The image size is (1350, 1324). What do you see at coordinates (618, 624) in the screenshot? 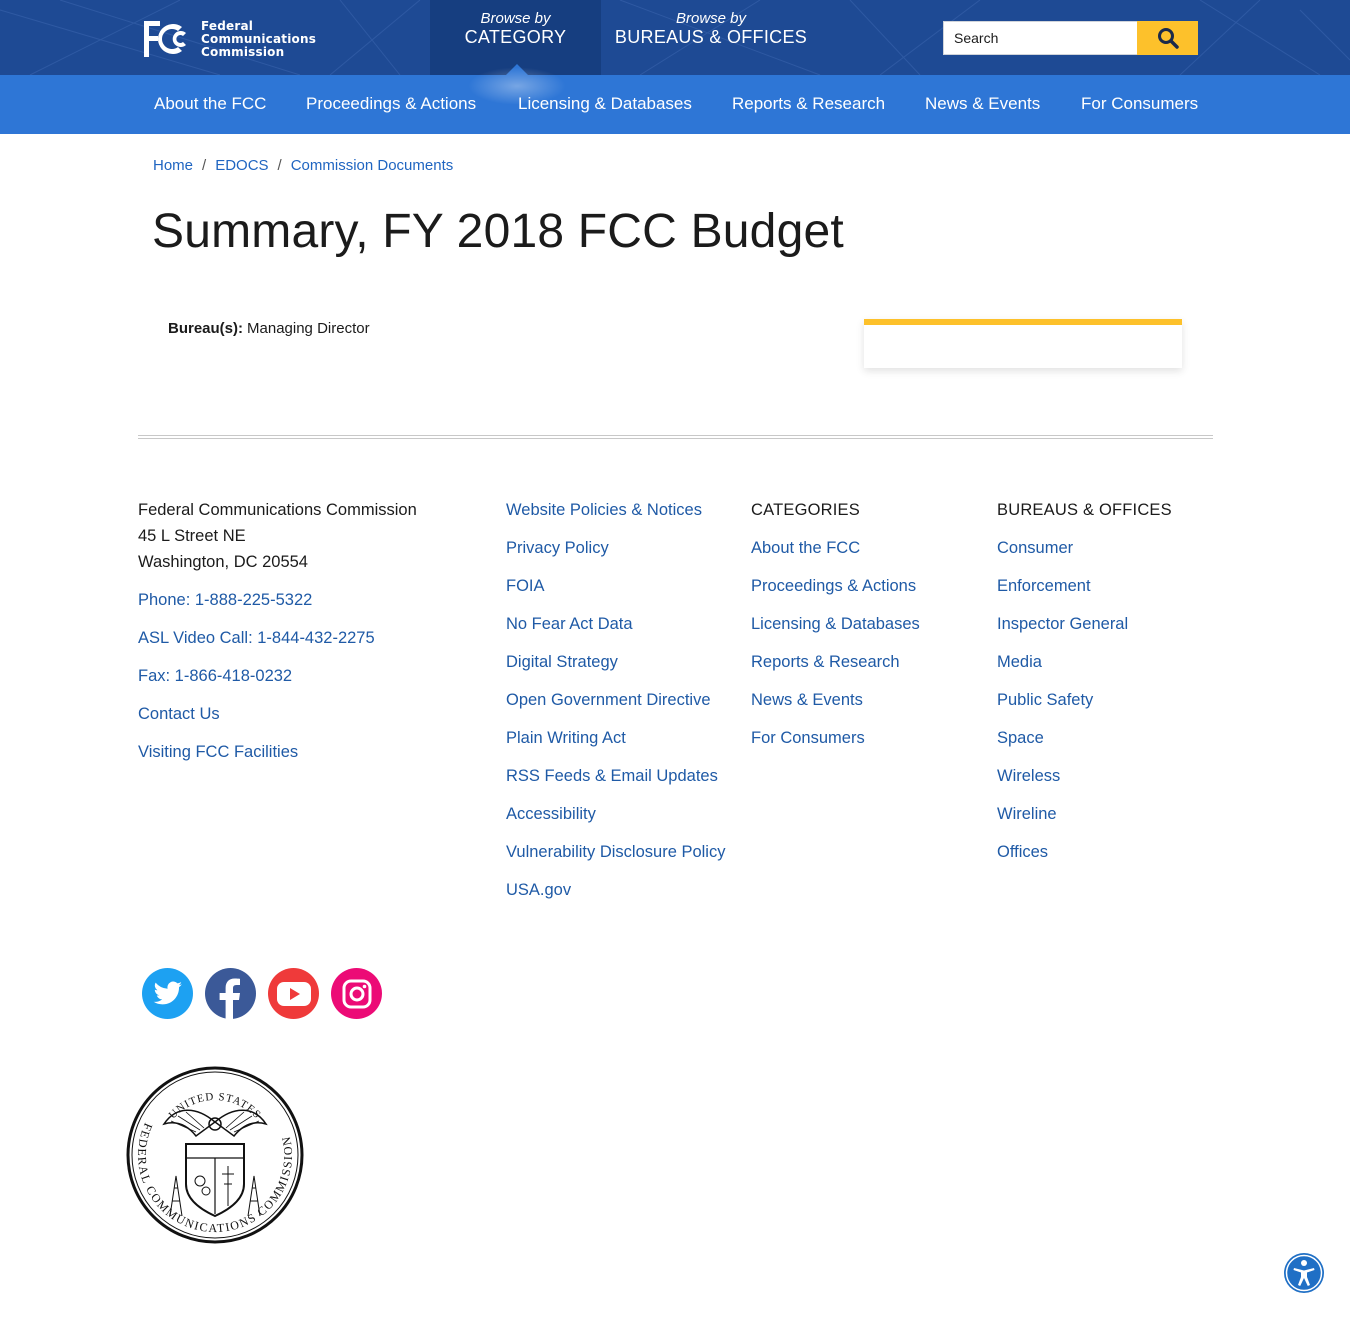
I see `footer-policy-link: No Fear Act Data` at bounding box center [618, 624].